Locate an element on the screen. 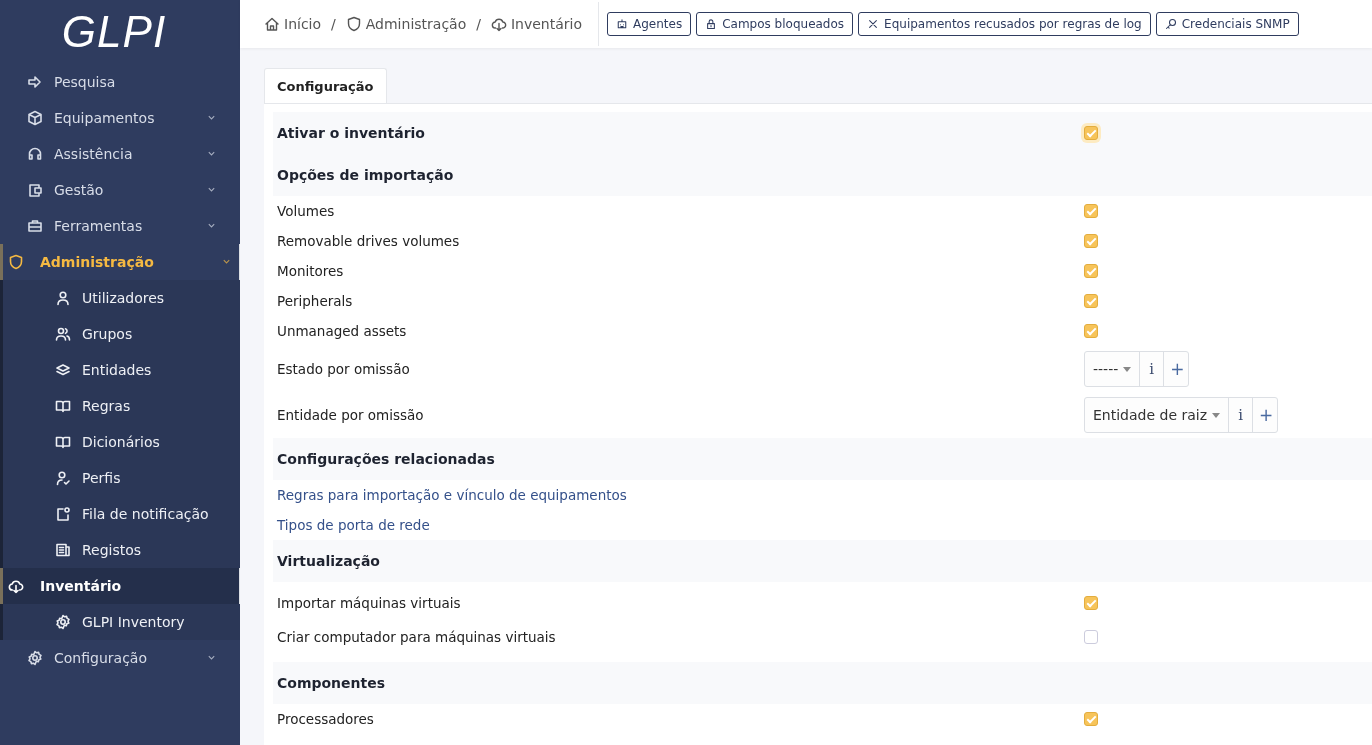  menu-item: Gestão is located at coordinates (120, 190).